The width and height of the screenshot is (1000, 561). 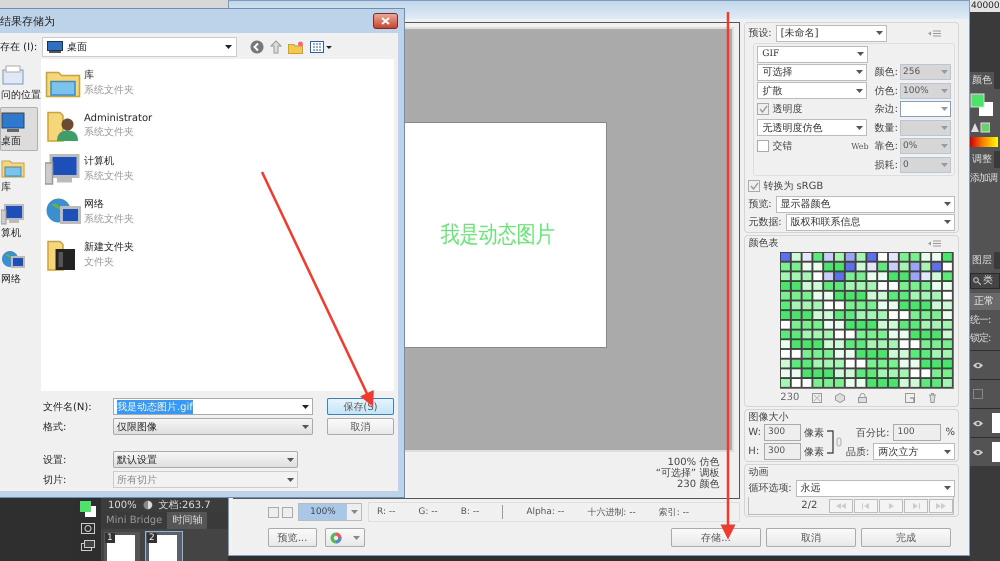 I want to click on format-dropdown: 仅限图像, so click(x=213, y=426).